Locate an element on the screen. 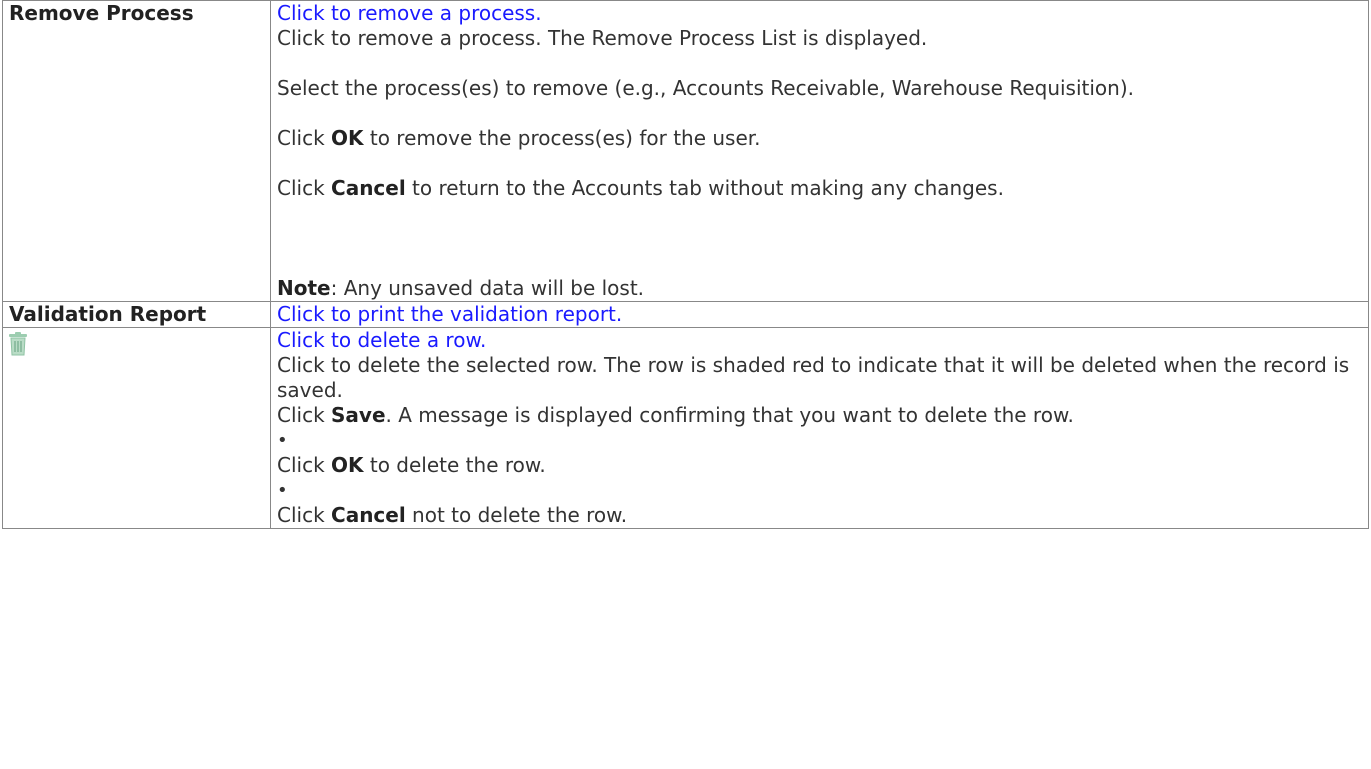 The height and width of the screenshot is (769, 1371). validation-report-link: Click to print the validation report. is located at coordinates (820, 314).